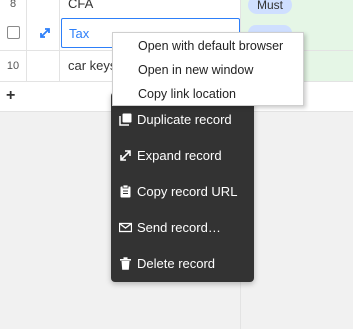  What do you see at coordinates (80, 5) in the screenshot?
I see `primary-cell: CFA` at bounding box center [80, 5].